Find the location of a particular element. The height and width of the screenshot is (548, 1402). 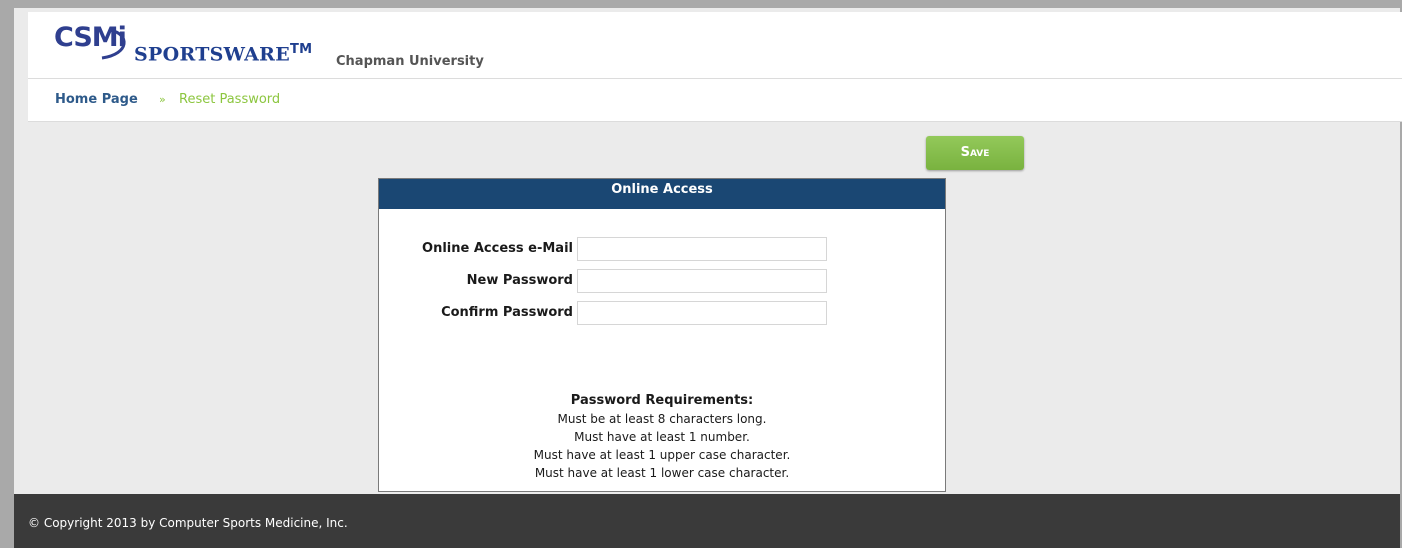

breadcrumb-home-link: Home Page is located at coordinates (96, 99).